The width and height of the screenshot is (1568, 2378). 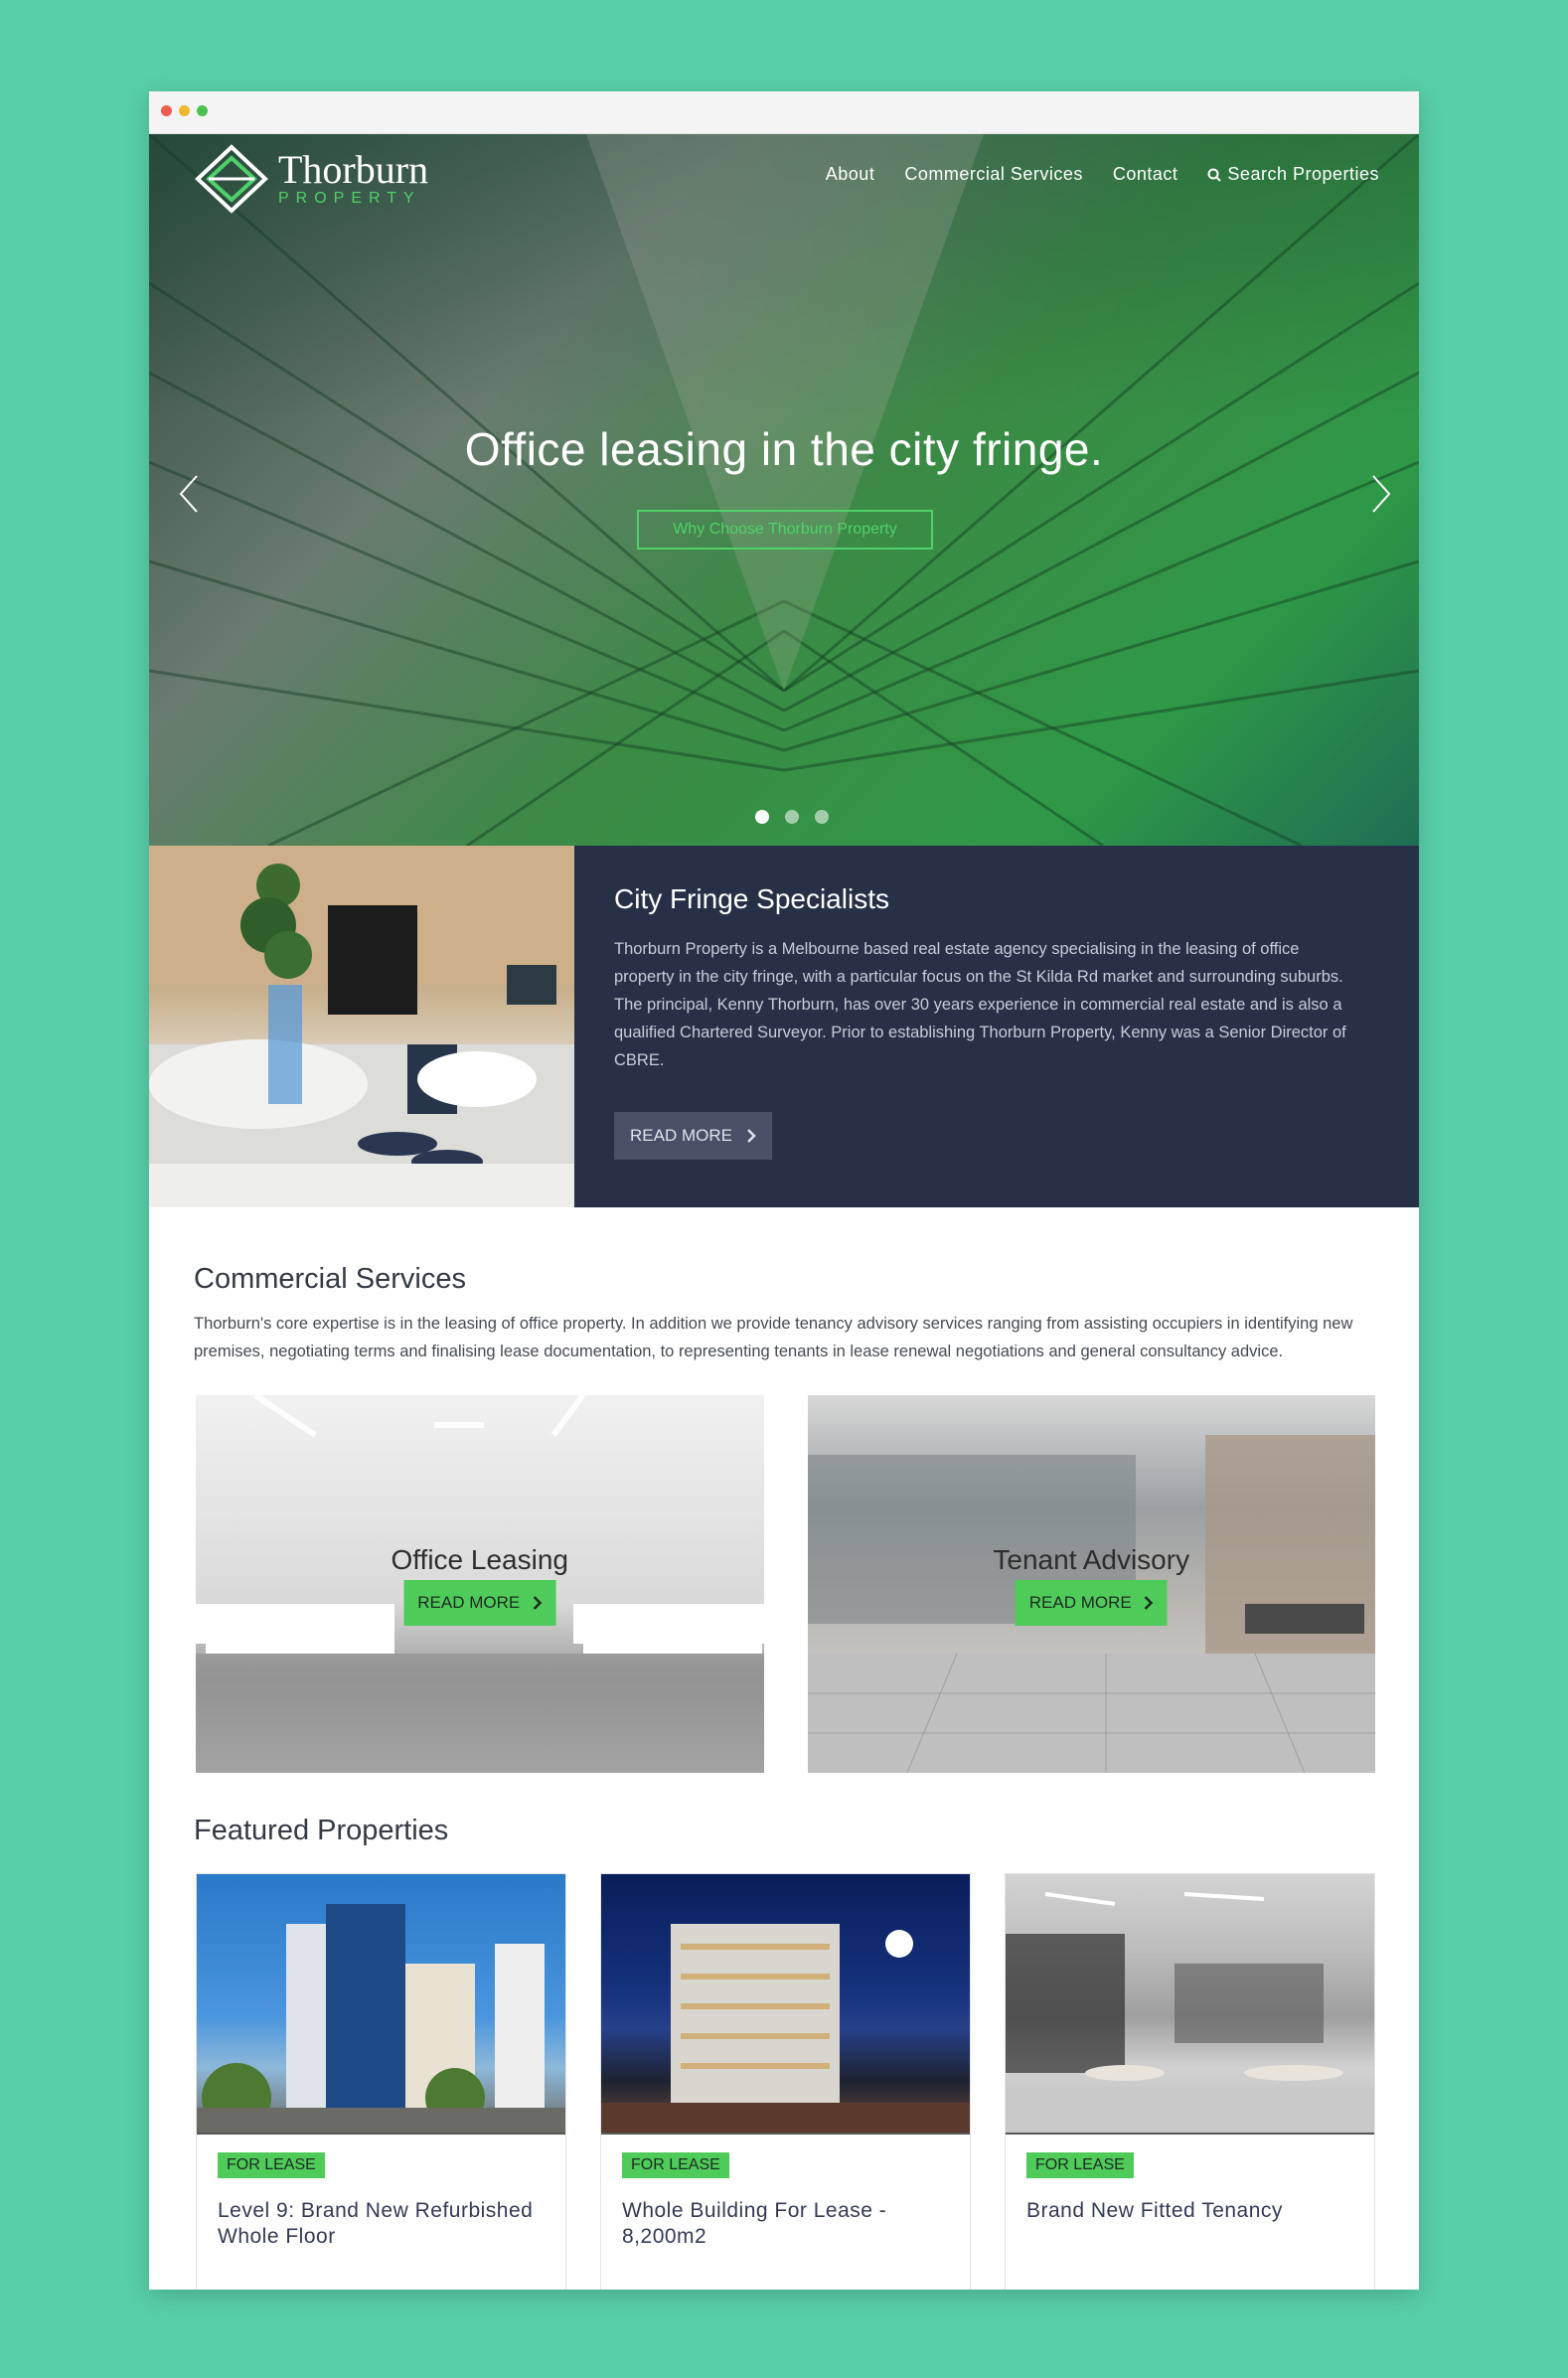 I want to click on nav-commercial-services: Commercial Services, so click(x=994, y=174).